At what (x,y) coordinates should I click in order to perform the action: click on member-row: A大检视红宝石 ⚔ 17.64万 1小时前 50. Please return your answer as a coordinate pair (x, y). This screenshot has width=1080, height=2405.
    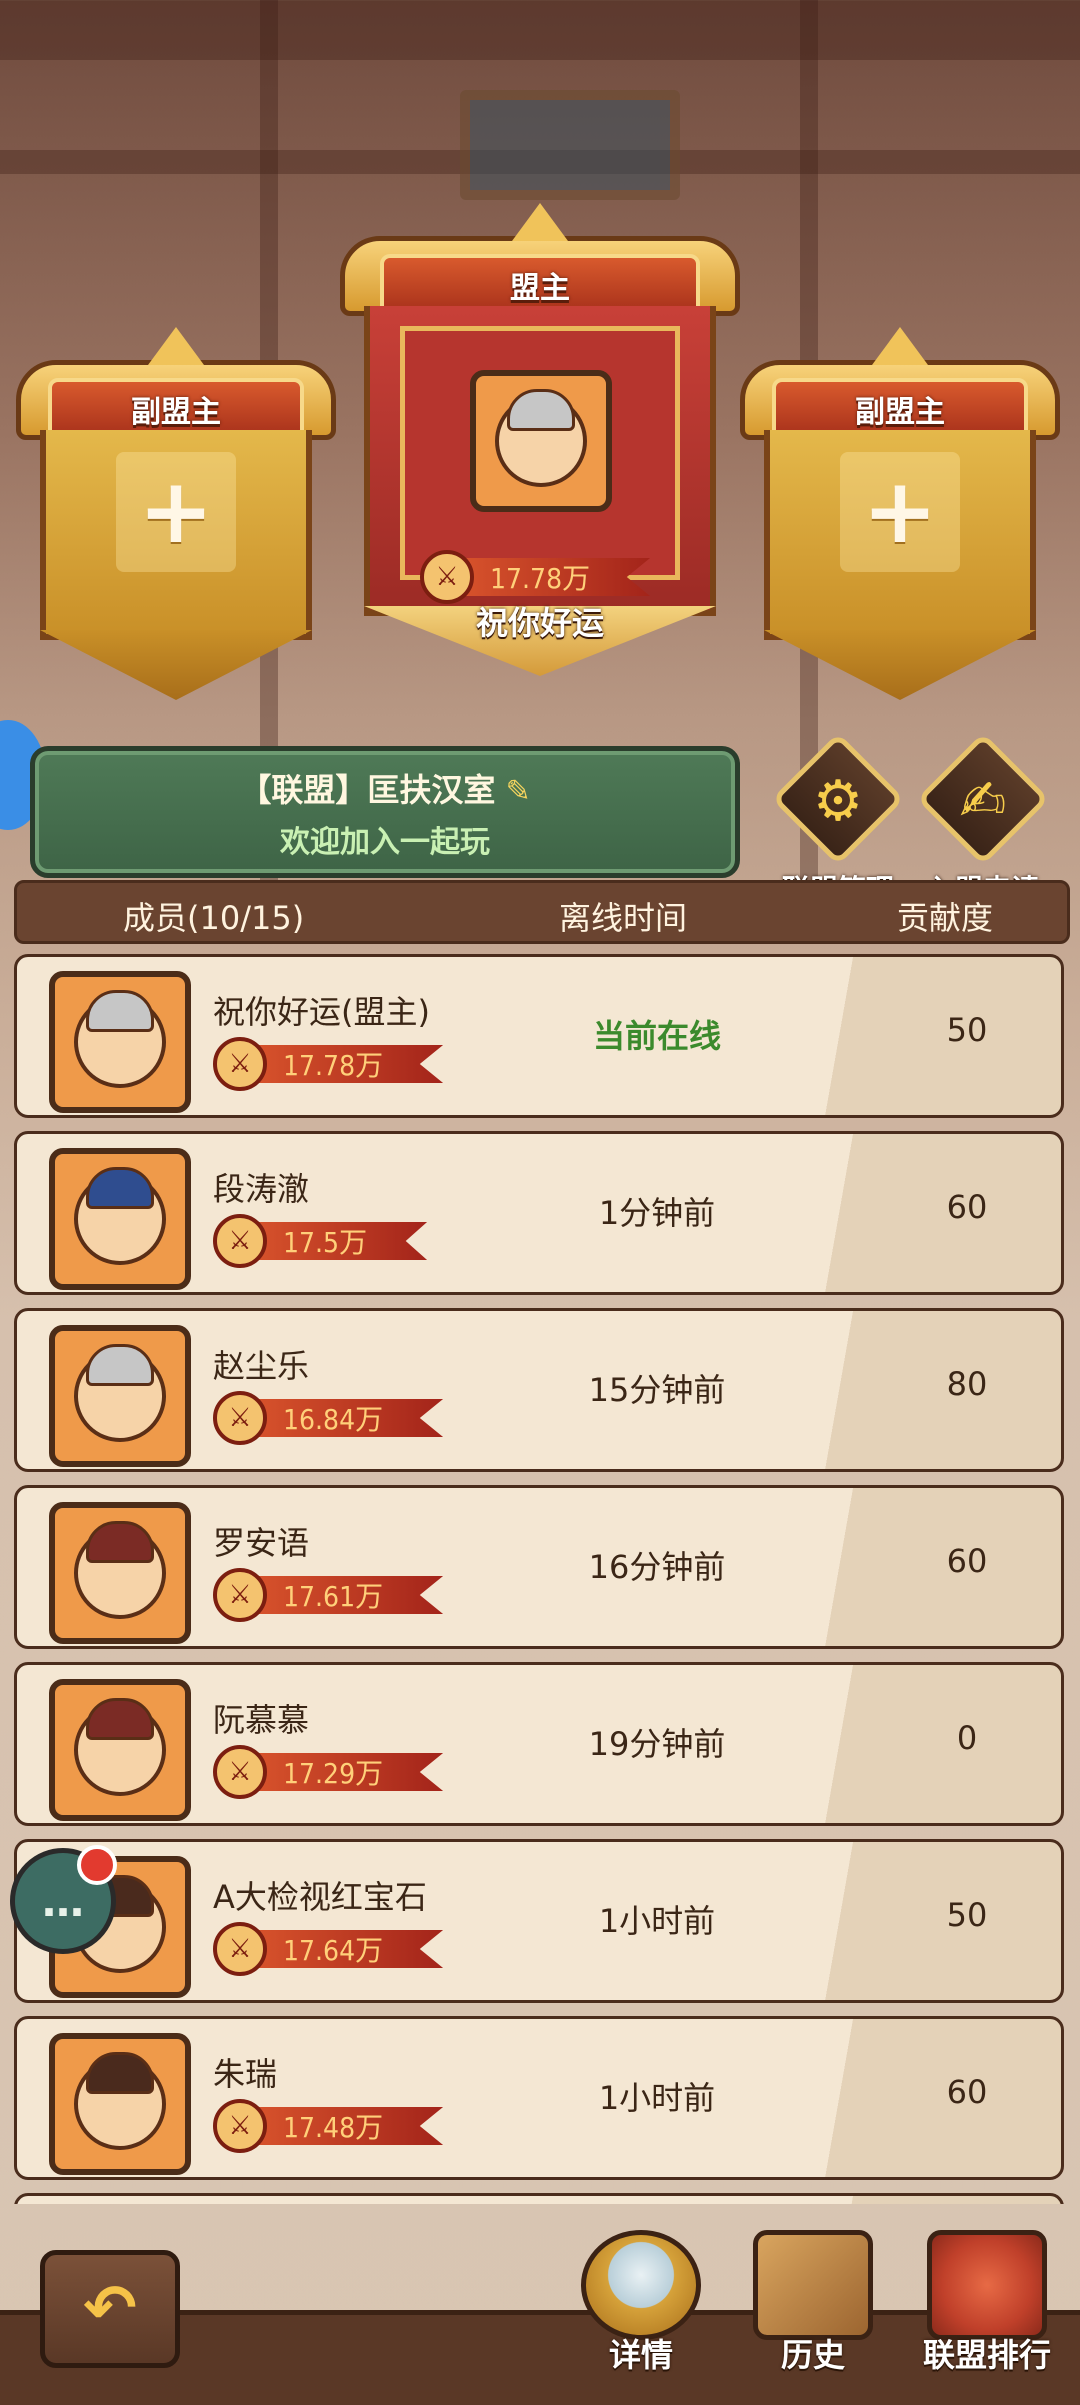
    Looking at the image, I should click on (539, 1921).